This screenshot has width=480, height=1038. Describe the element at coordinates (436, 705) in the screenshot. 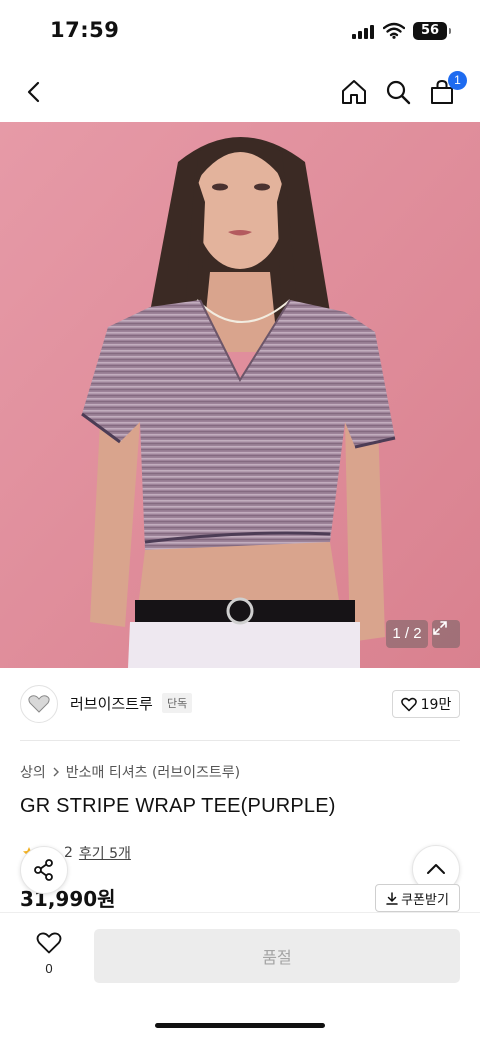

I see `brand-like-count: 19만` at that location.